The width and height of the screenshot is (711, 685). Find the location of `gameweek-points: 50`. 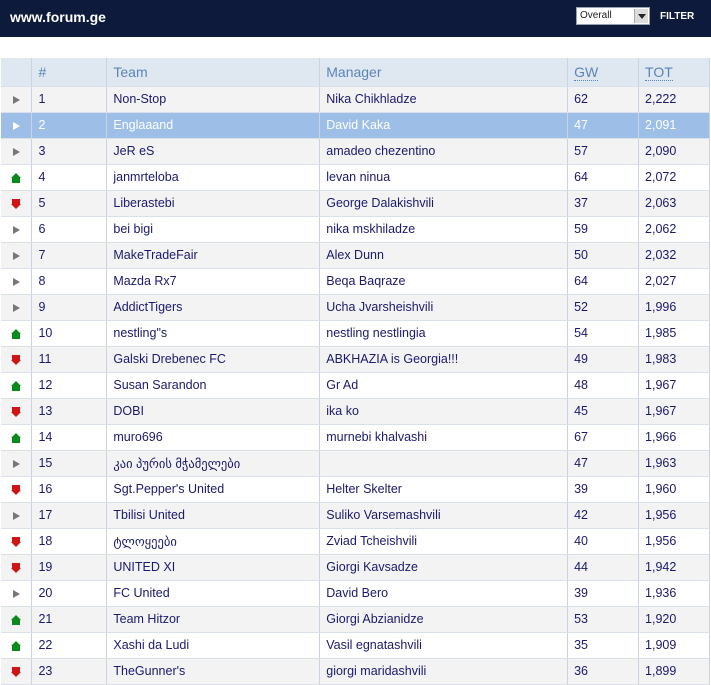

gameweek-points: 50 is located at coordinates (603, 255).